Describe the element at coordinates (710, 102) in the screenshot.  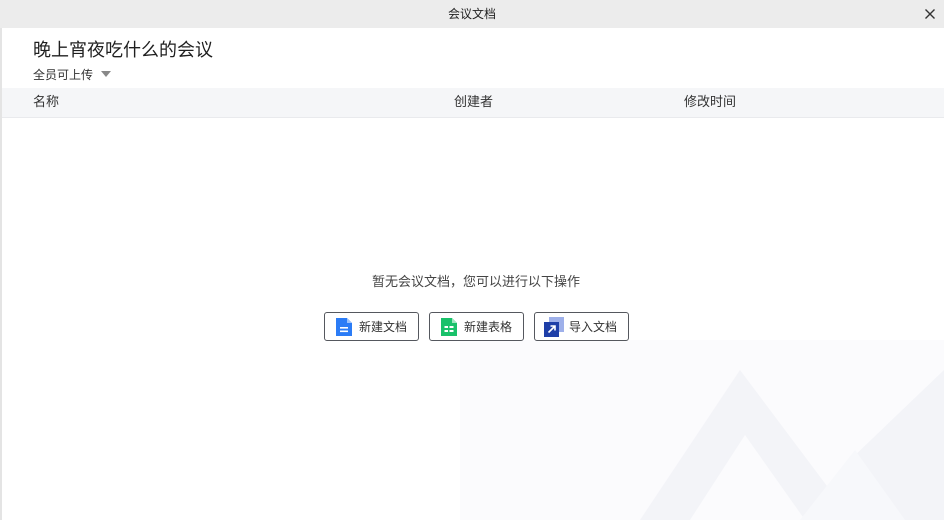
I see `column-header-modified: 修改时间` at that location.